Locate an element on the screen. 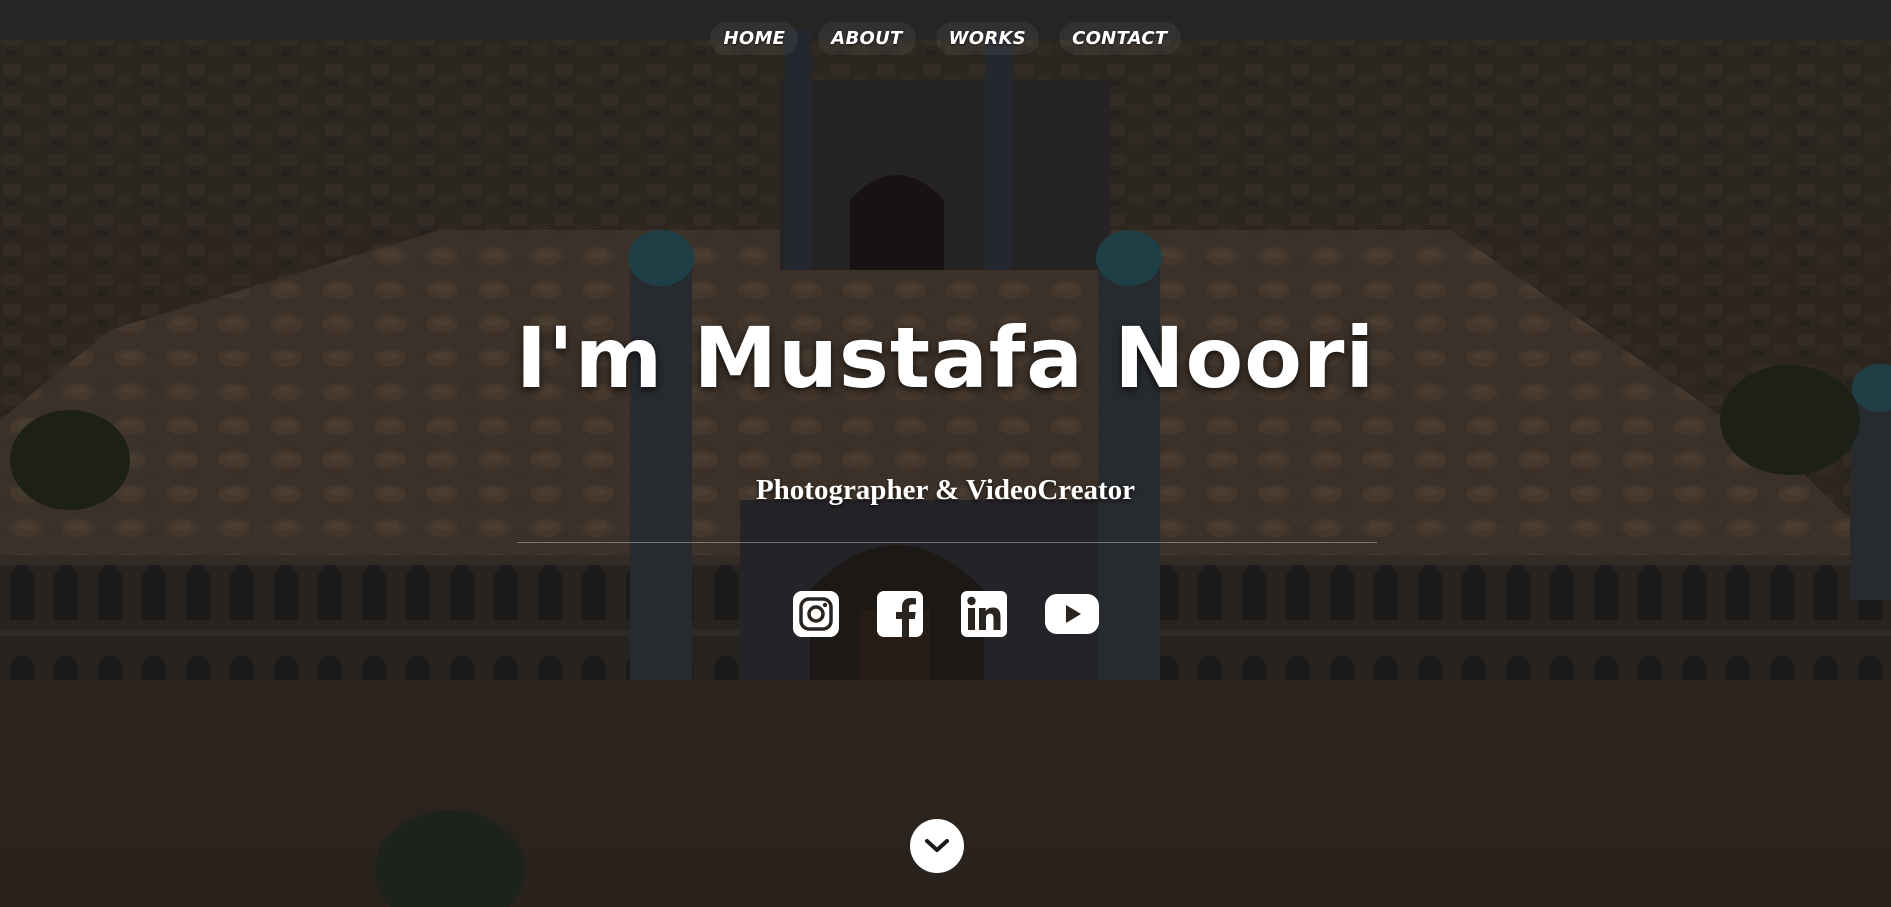 The width and height of the screenshot is (1891, 907). main-nav: HOME ABOUT WORKS CONTACT is located at coordinates (945, 38).